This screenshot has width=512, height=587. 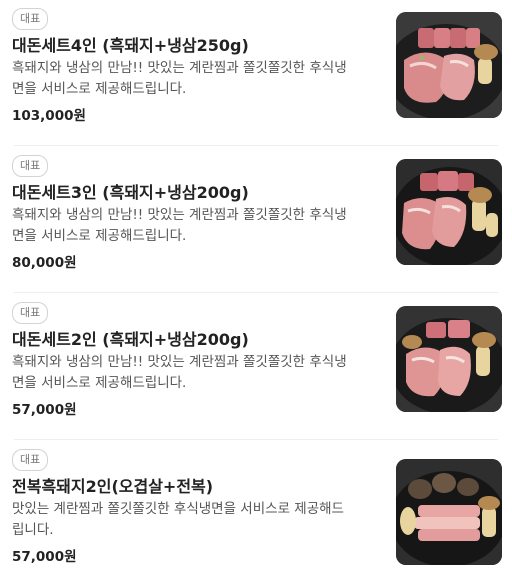 What do you see at coordinates (197, 338) in the screenshot?
I see `menu-item-title: 대돈세트2인 (흑돼지+냉삼200g)` at bounding box center [197, 338].